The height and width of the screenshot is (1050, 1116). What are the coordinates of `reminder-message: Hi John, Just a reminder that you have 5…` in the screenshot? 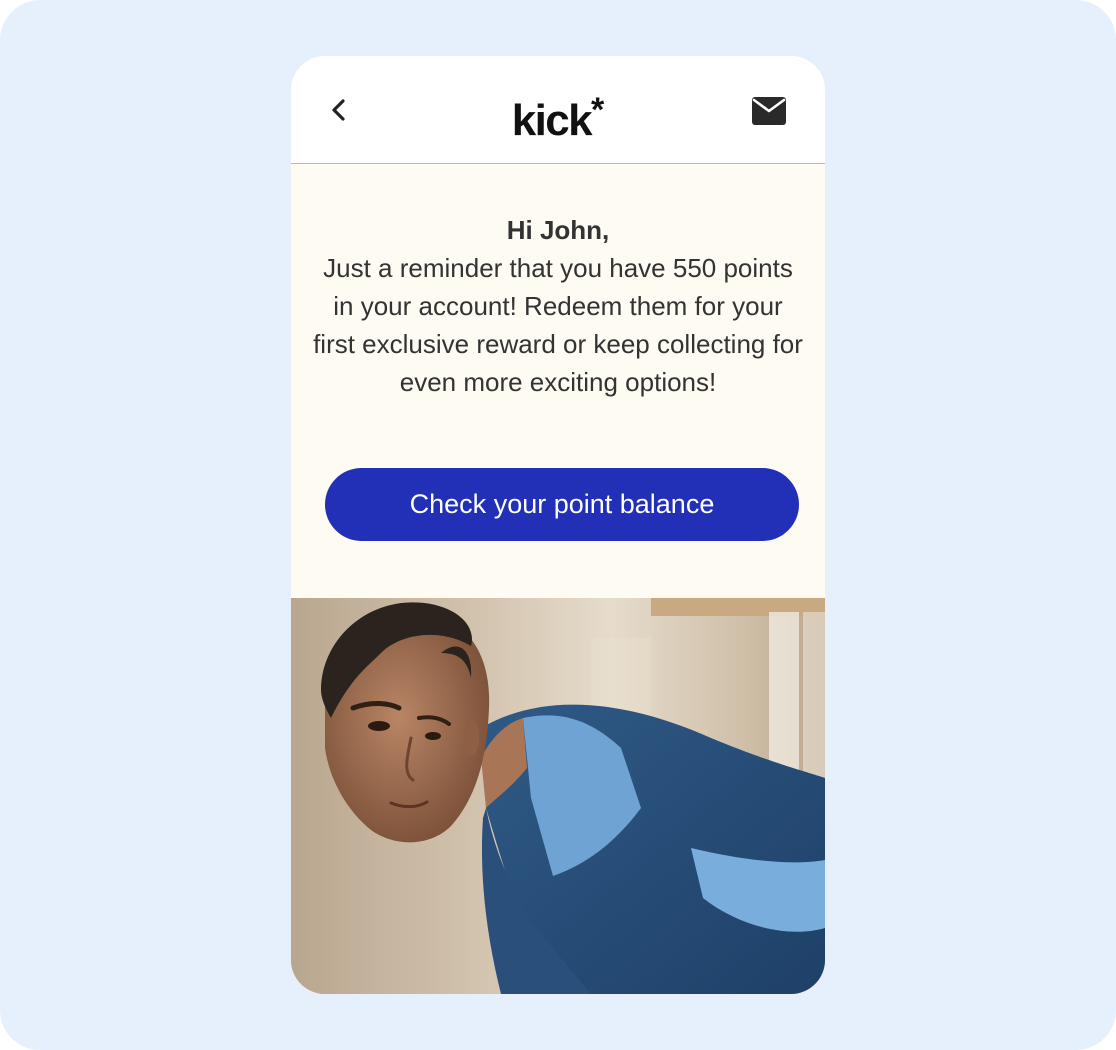 It's located at (558, 306).